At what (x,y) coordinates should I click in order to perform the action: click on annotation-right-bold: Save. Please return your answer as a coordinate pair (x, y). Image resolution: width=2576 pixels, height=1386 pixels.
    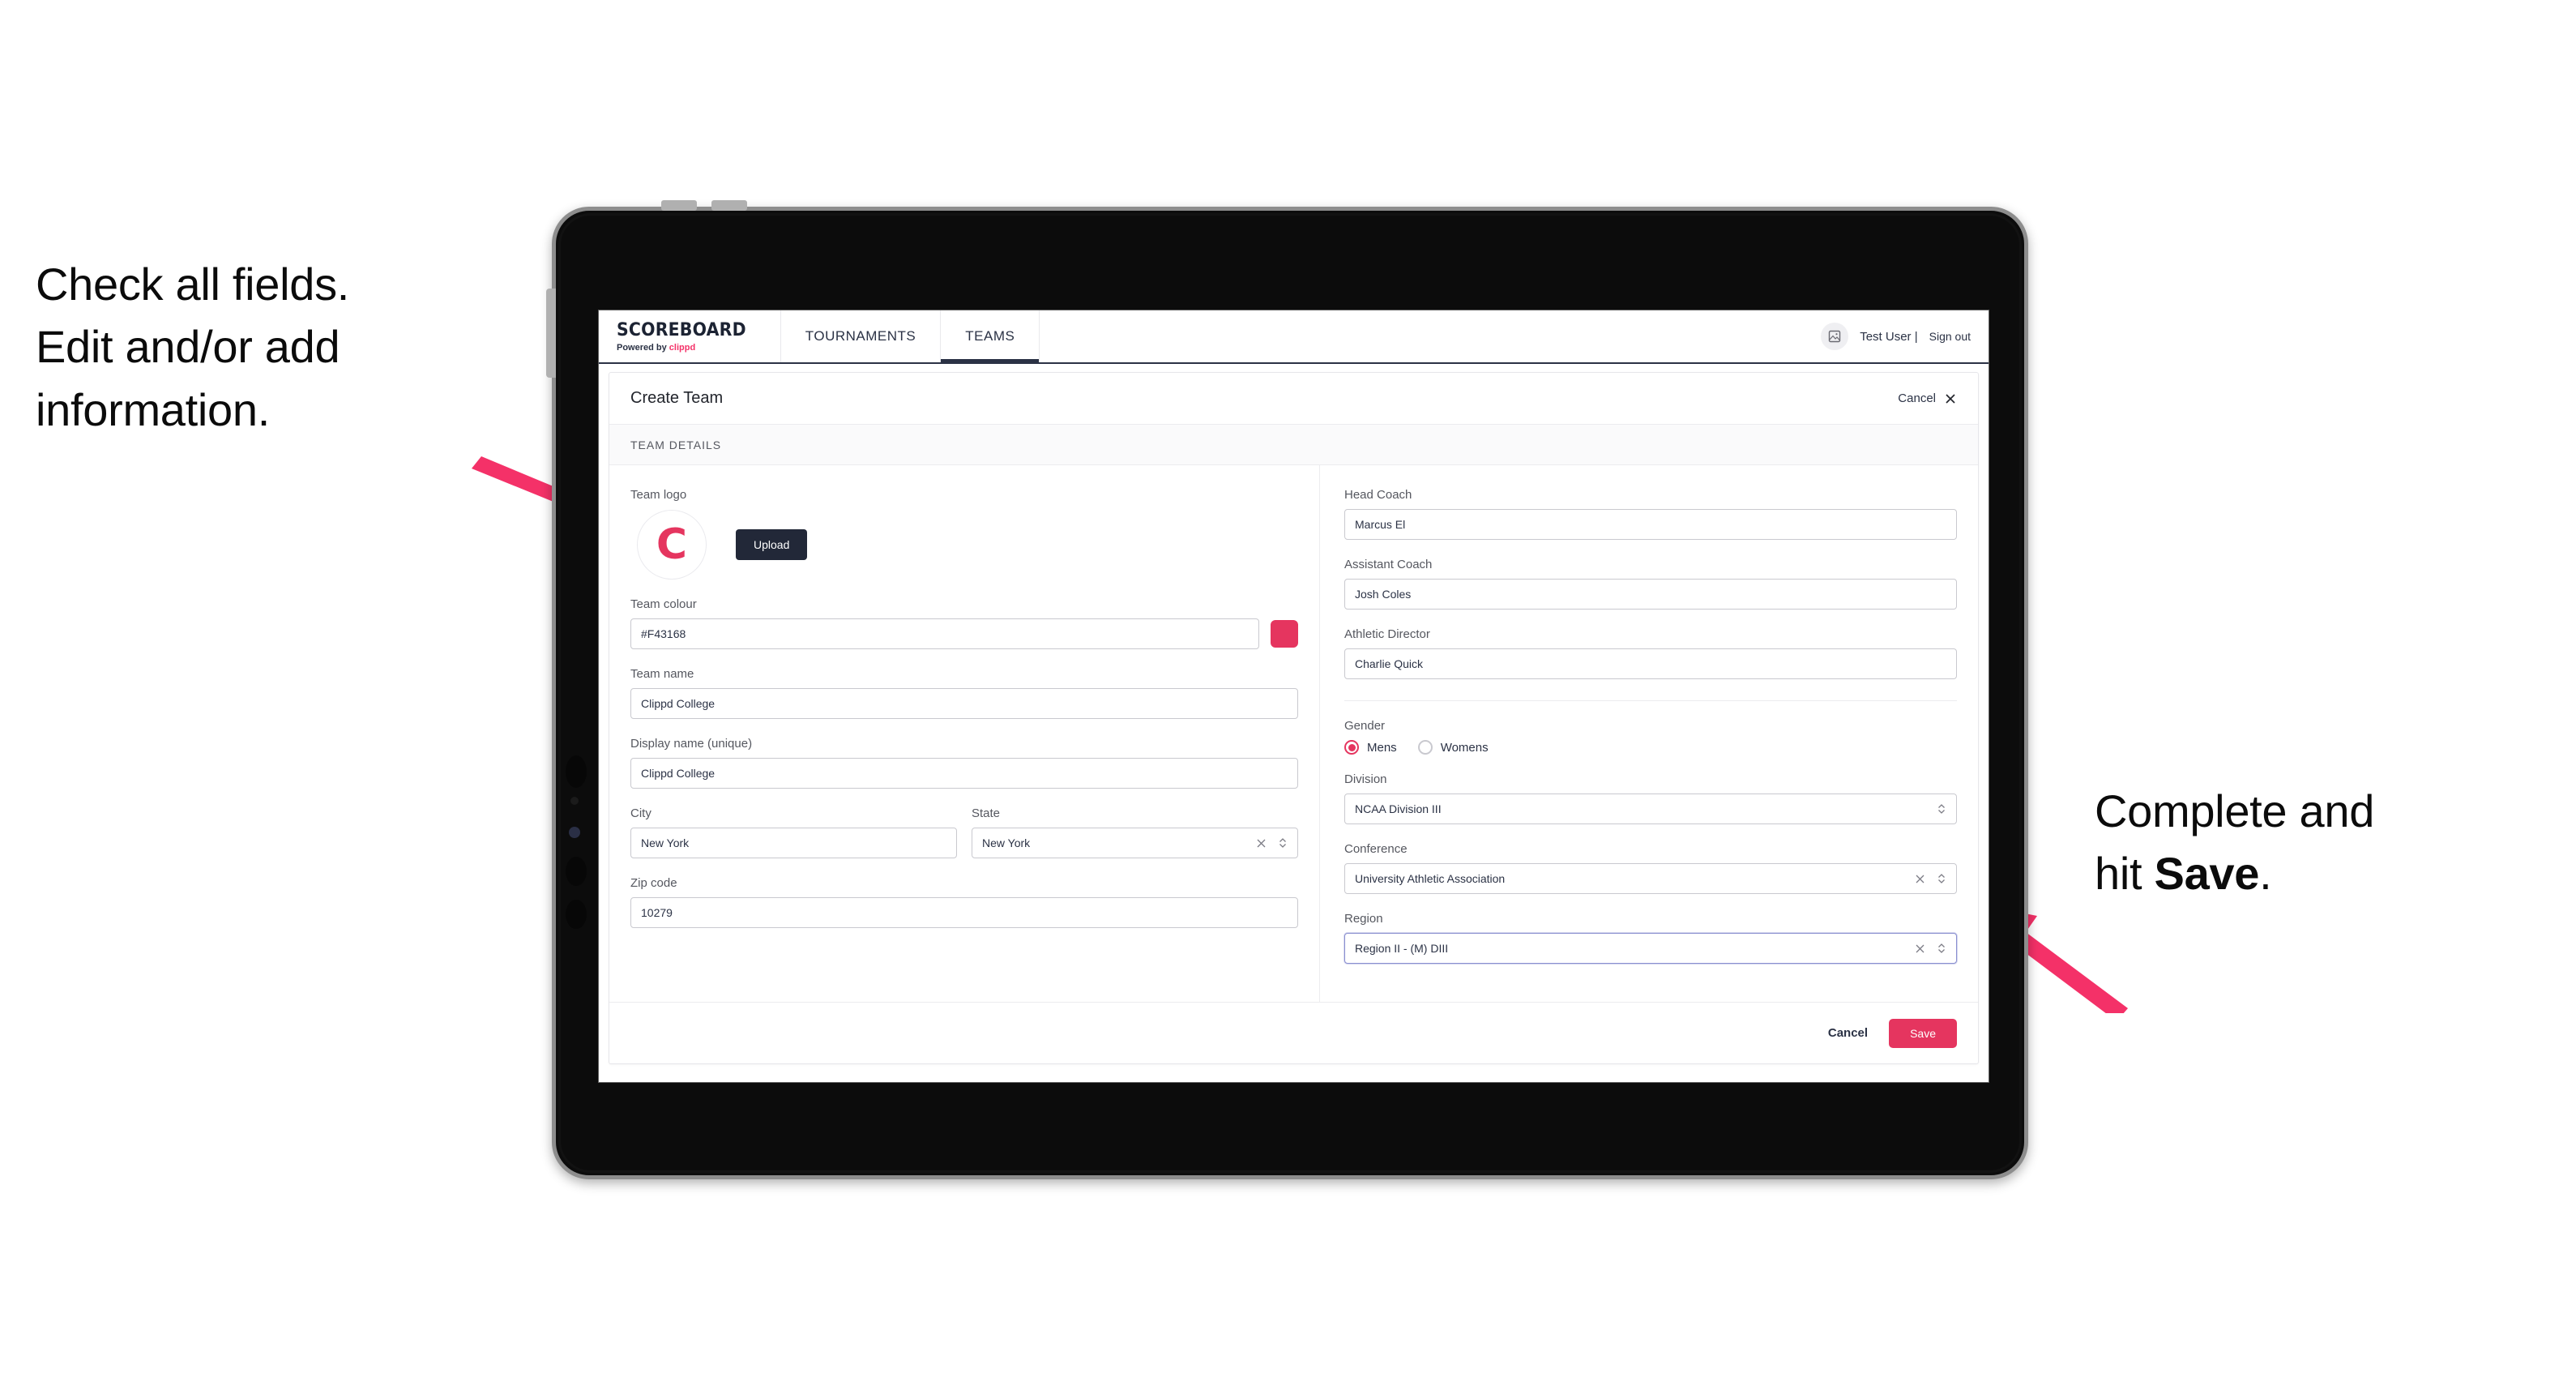
    Looking at the image, I should click on (2207, 874).